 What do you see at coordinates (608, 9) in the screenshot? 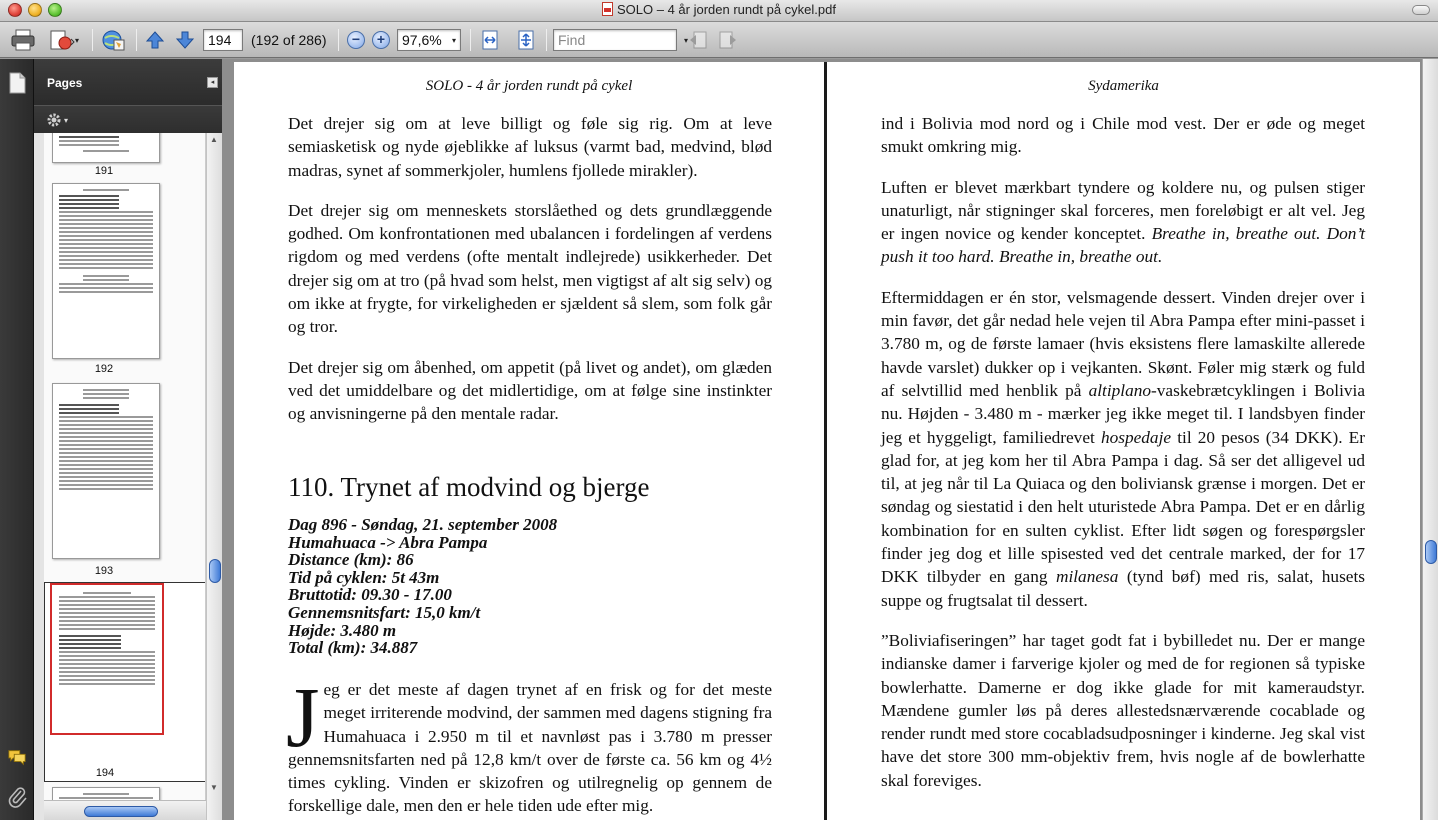
I see `pdf-file-icon` at bounding box center [608, 9].